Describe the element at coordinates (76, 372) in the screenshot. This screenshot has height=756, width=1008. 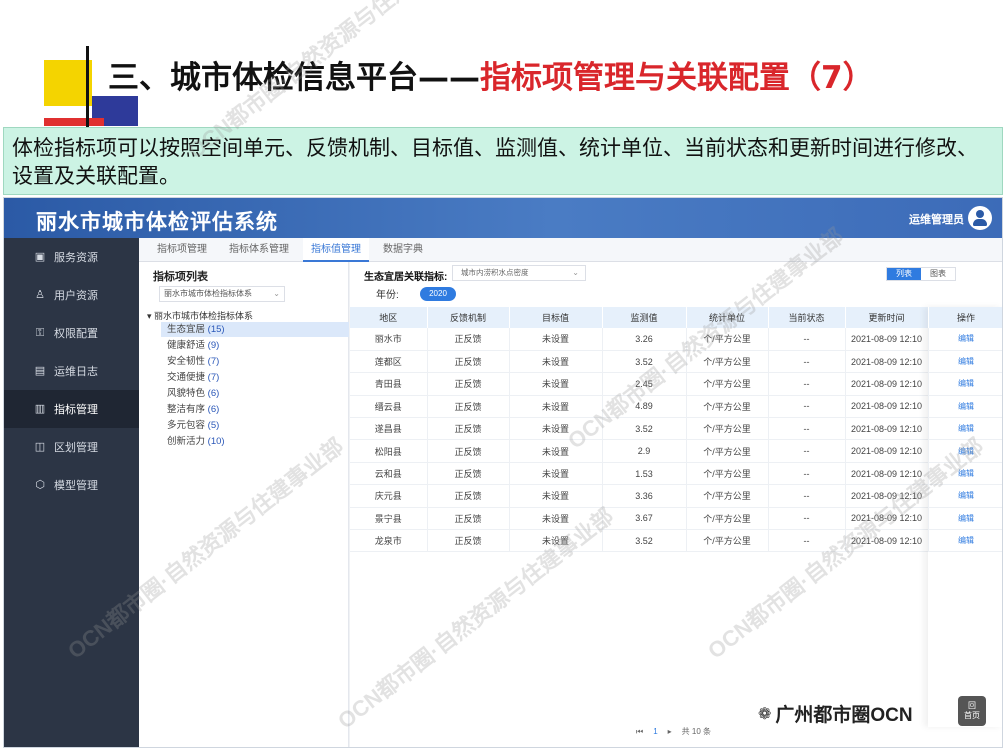
I see `sidebar-item-label: 运维日志` at that location.